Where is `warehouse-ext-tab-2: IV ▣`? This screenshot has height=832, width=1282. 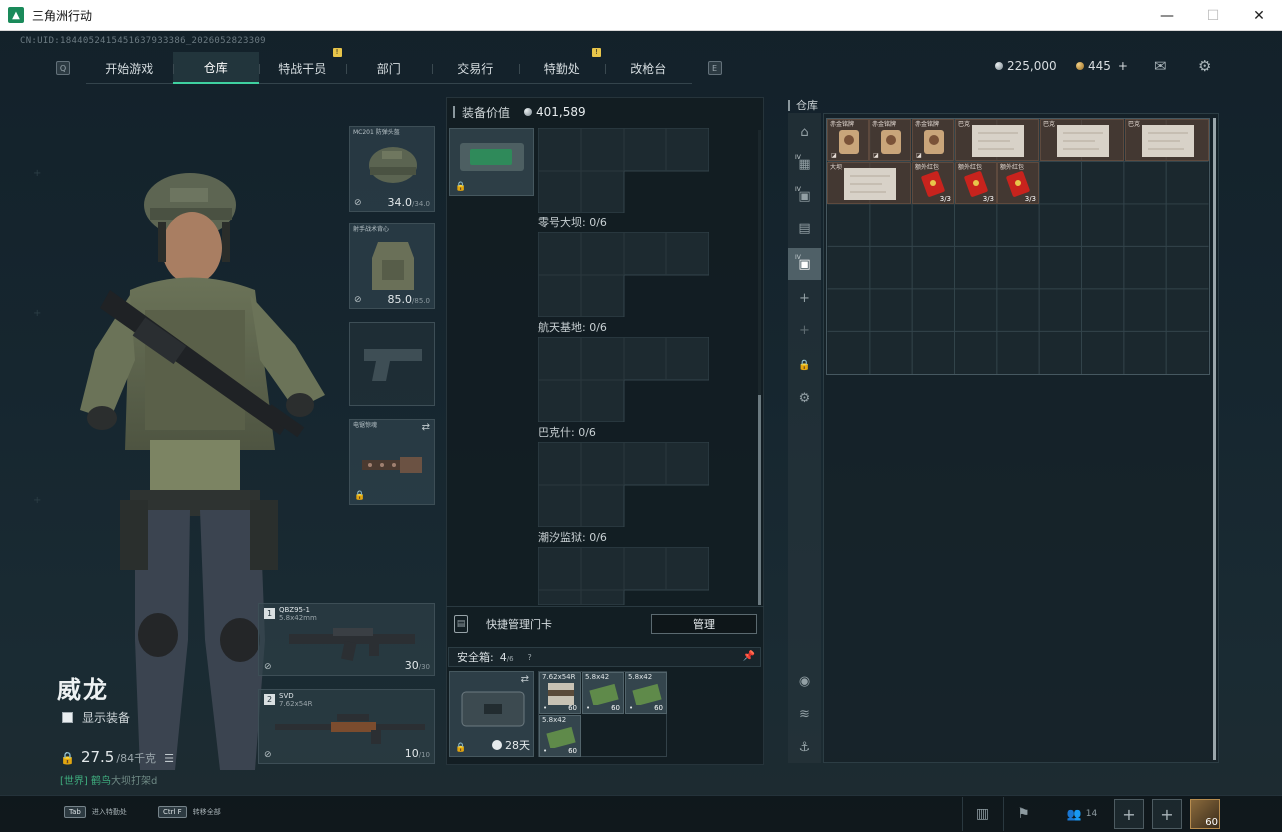 warehouse-ext-tab-2: IV ▣ is located at coordinates (804, 196).